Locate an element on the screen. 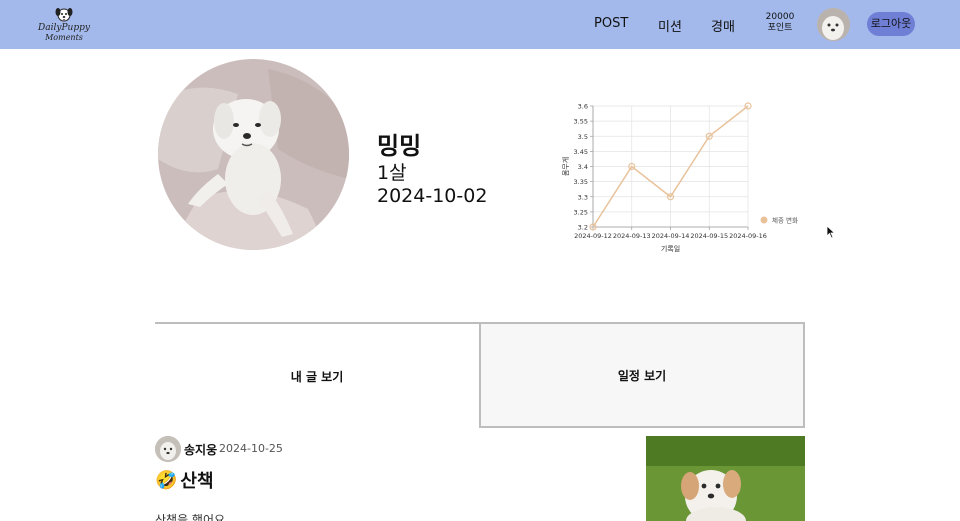 This screenshot has width=960, height=521. logo-text-line1: DailyPuppy is located at coordinates (64, 28).